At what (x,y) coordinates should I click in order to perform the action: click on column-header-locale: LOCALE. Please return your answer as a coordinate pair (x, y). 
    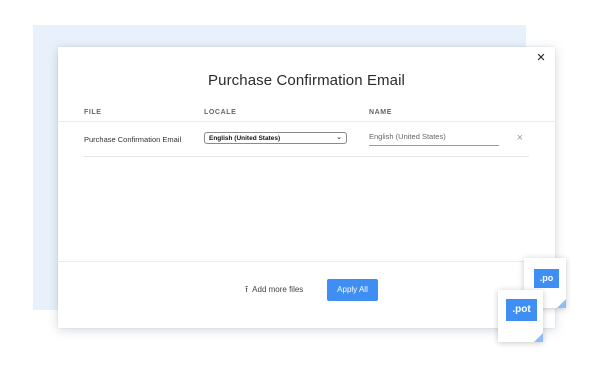
    Looking at the image, I should click on (220, 112).